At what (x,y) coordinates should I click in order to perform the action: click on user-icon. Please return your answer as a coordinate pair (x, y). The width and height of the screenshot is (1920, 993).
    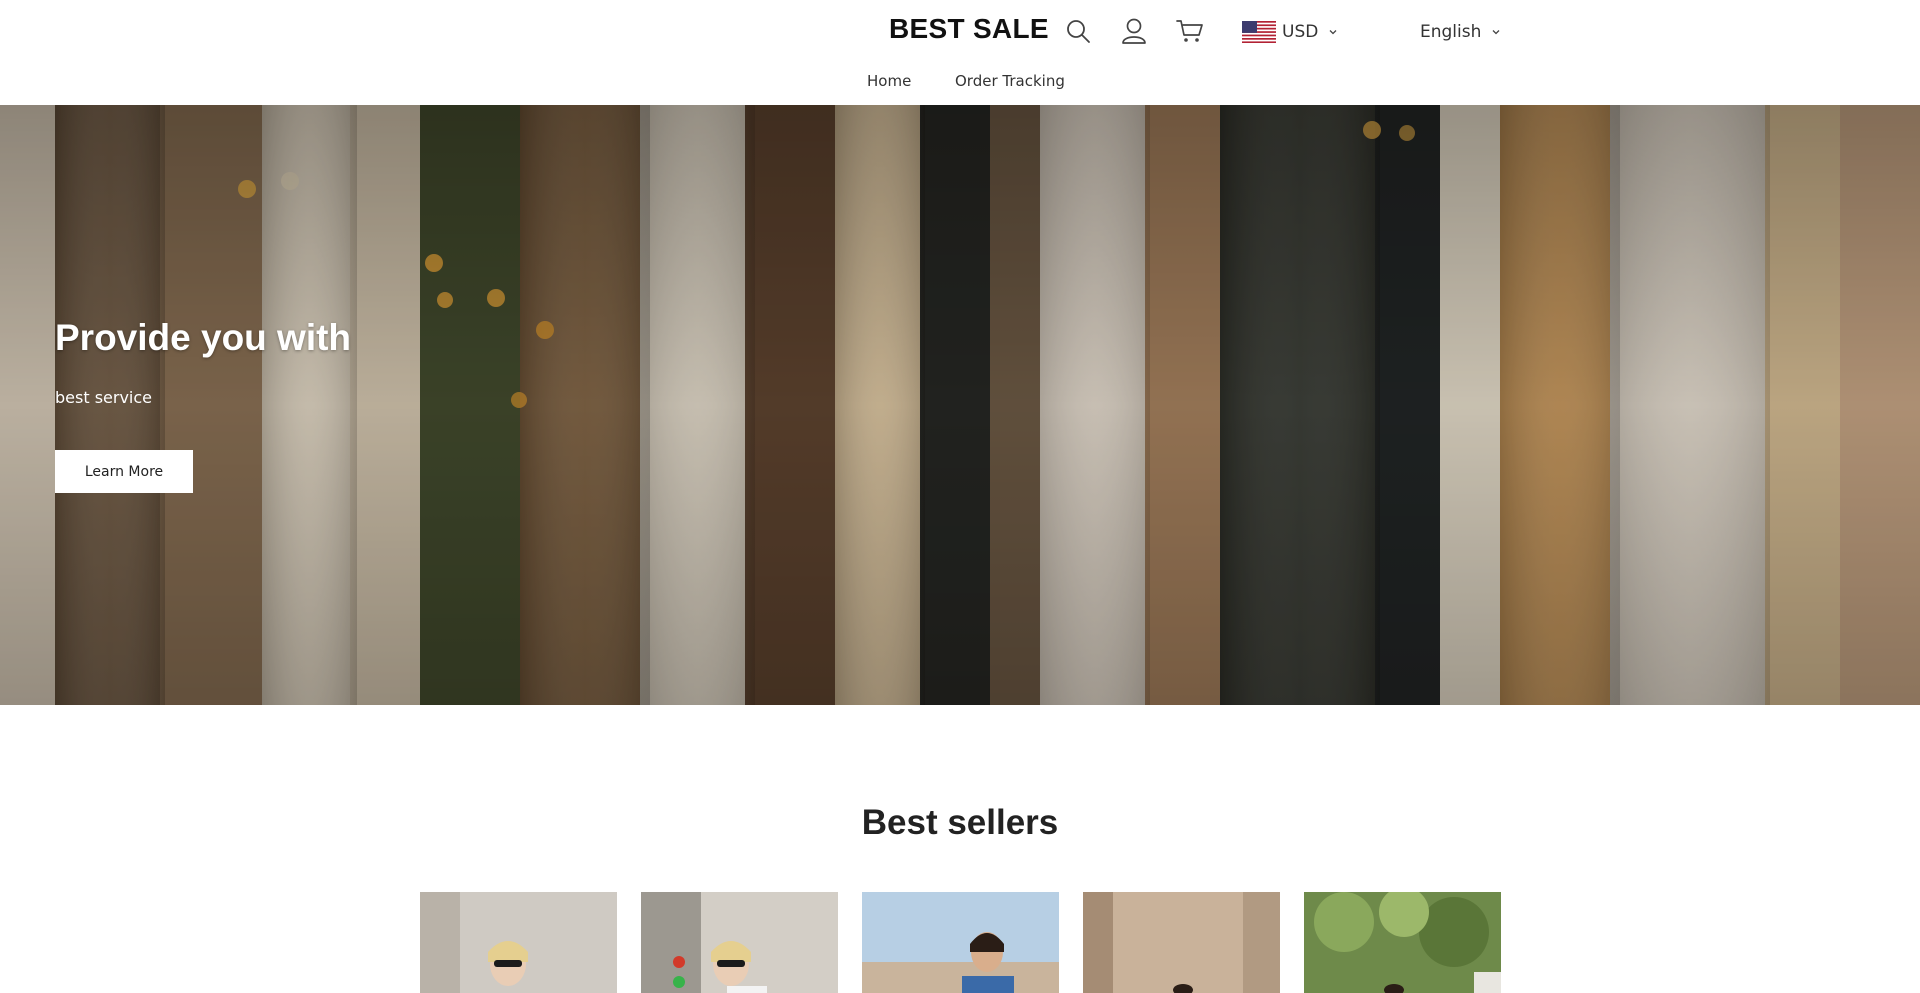
    Looking at the image, I should click on (1134, 31).